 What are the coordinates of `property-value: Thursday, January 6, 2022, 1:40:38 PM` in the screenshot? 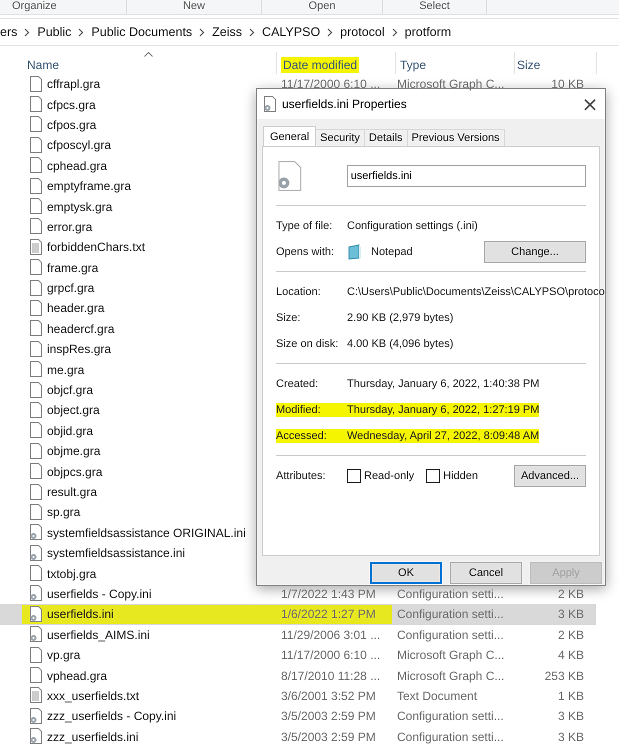 It's located at (443, 384).